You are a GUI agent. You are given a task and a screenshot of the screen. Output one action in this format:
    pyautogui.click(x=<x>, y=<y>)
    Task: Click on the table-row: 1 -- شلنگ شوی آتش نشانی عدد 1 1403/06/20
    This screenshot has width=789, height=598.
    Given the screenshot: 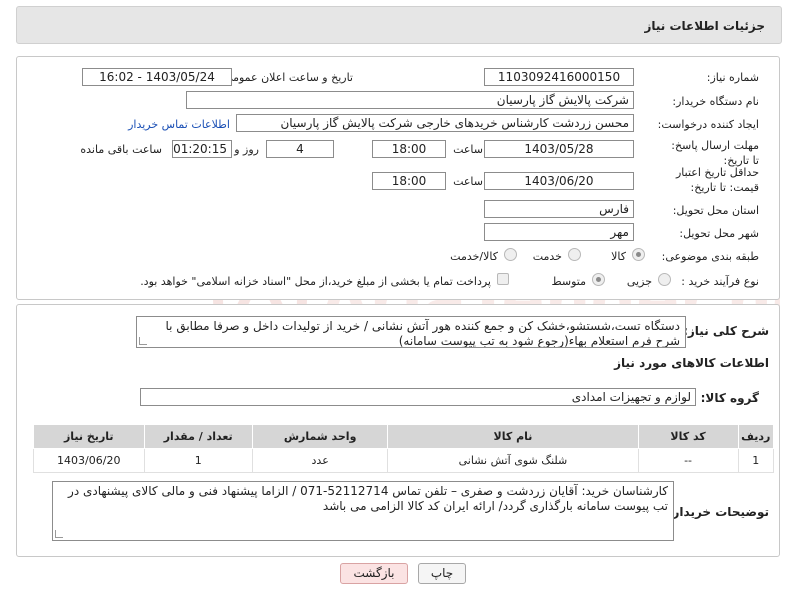 What is the action you would take?
    pyautogui.click(x=404, y=460)
    